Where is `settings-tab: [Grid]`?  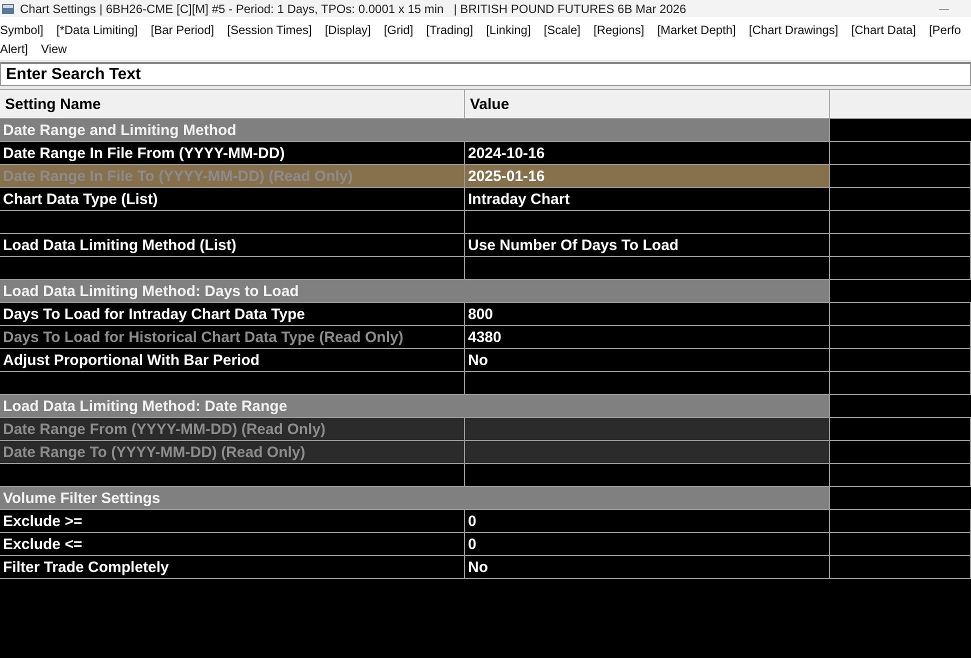
settings-tab: [Grid] is located at coordinates (399, 30).